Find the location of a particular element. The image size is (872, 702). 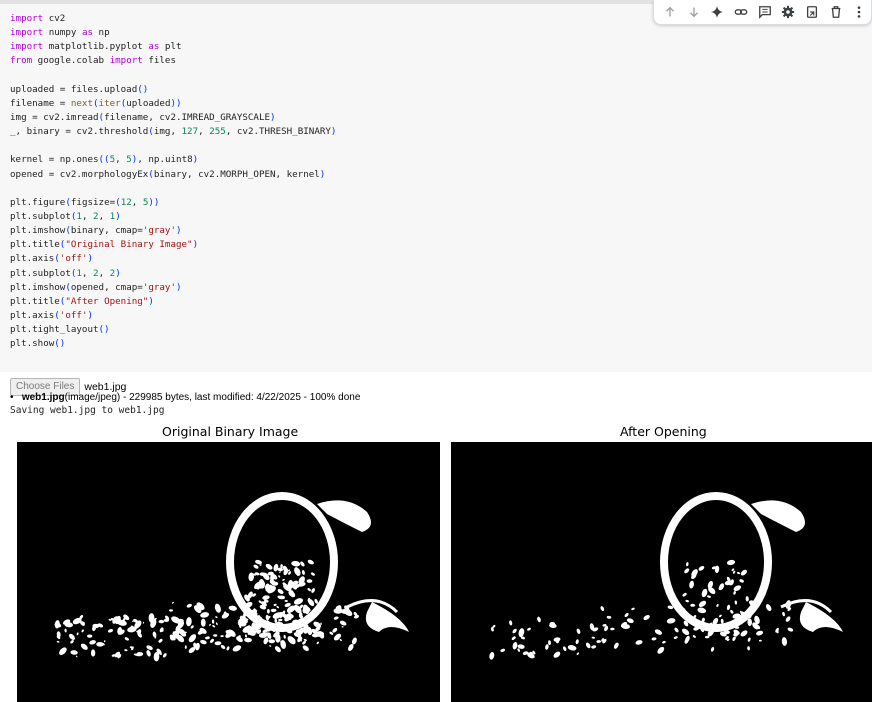

trash-icon is located at coordinates (835, 12).